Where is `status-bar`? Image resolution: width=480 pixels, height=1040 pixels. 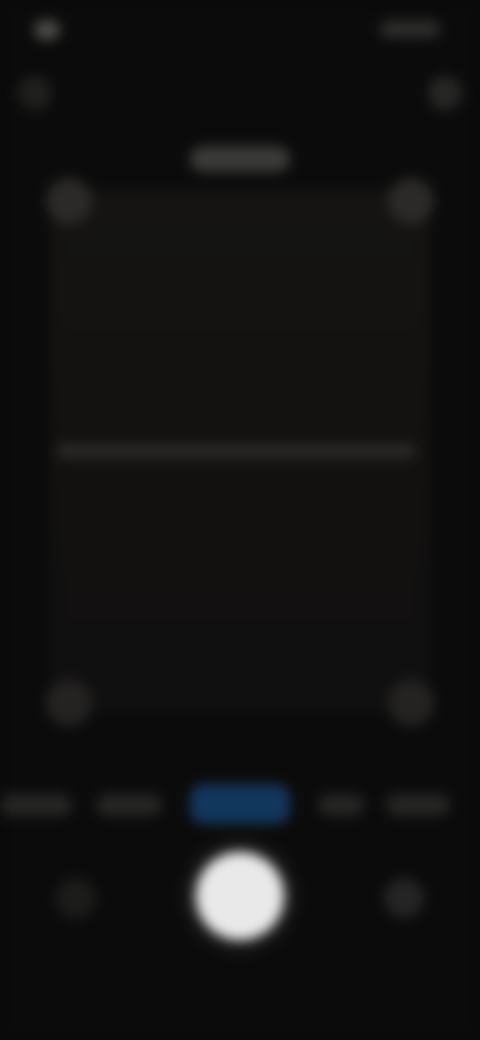 status-bar is located at coordinates (240, 30).